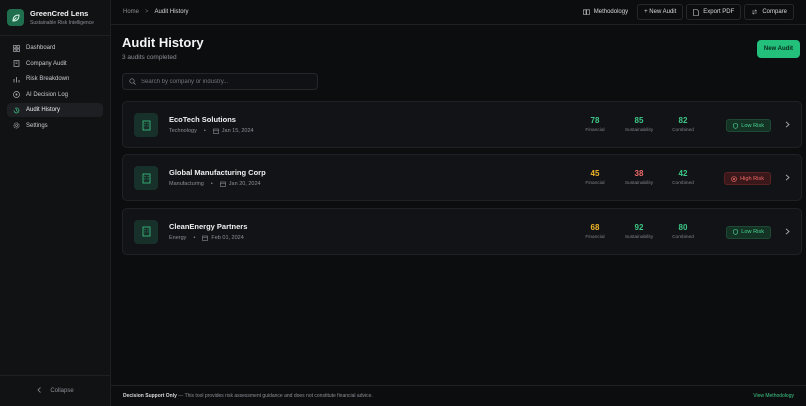 Image resolution: width=806 pixels, height=406 pixels. What do you see at coordinates (55, 95) in the screenshot?
I see `sidebar-item-ai-decision-log: AI Decision Log` at bounding box center [55, 95].